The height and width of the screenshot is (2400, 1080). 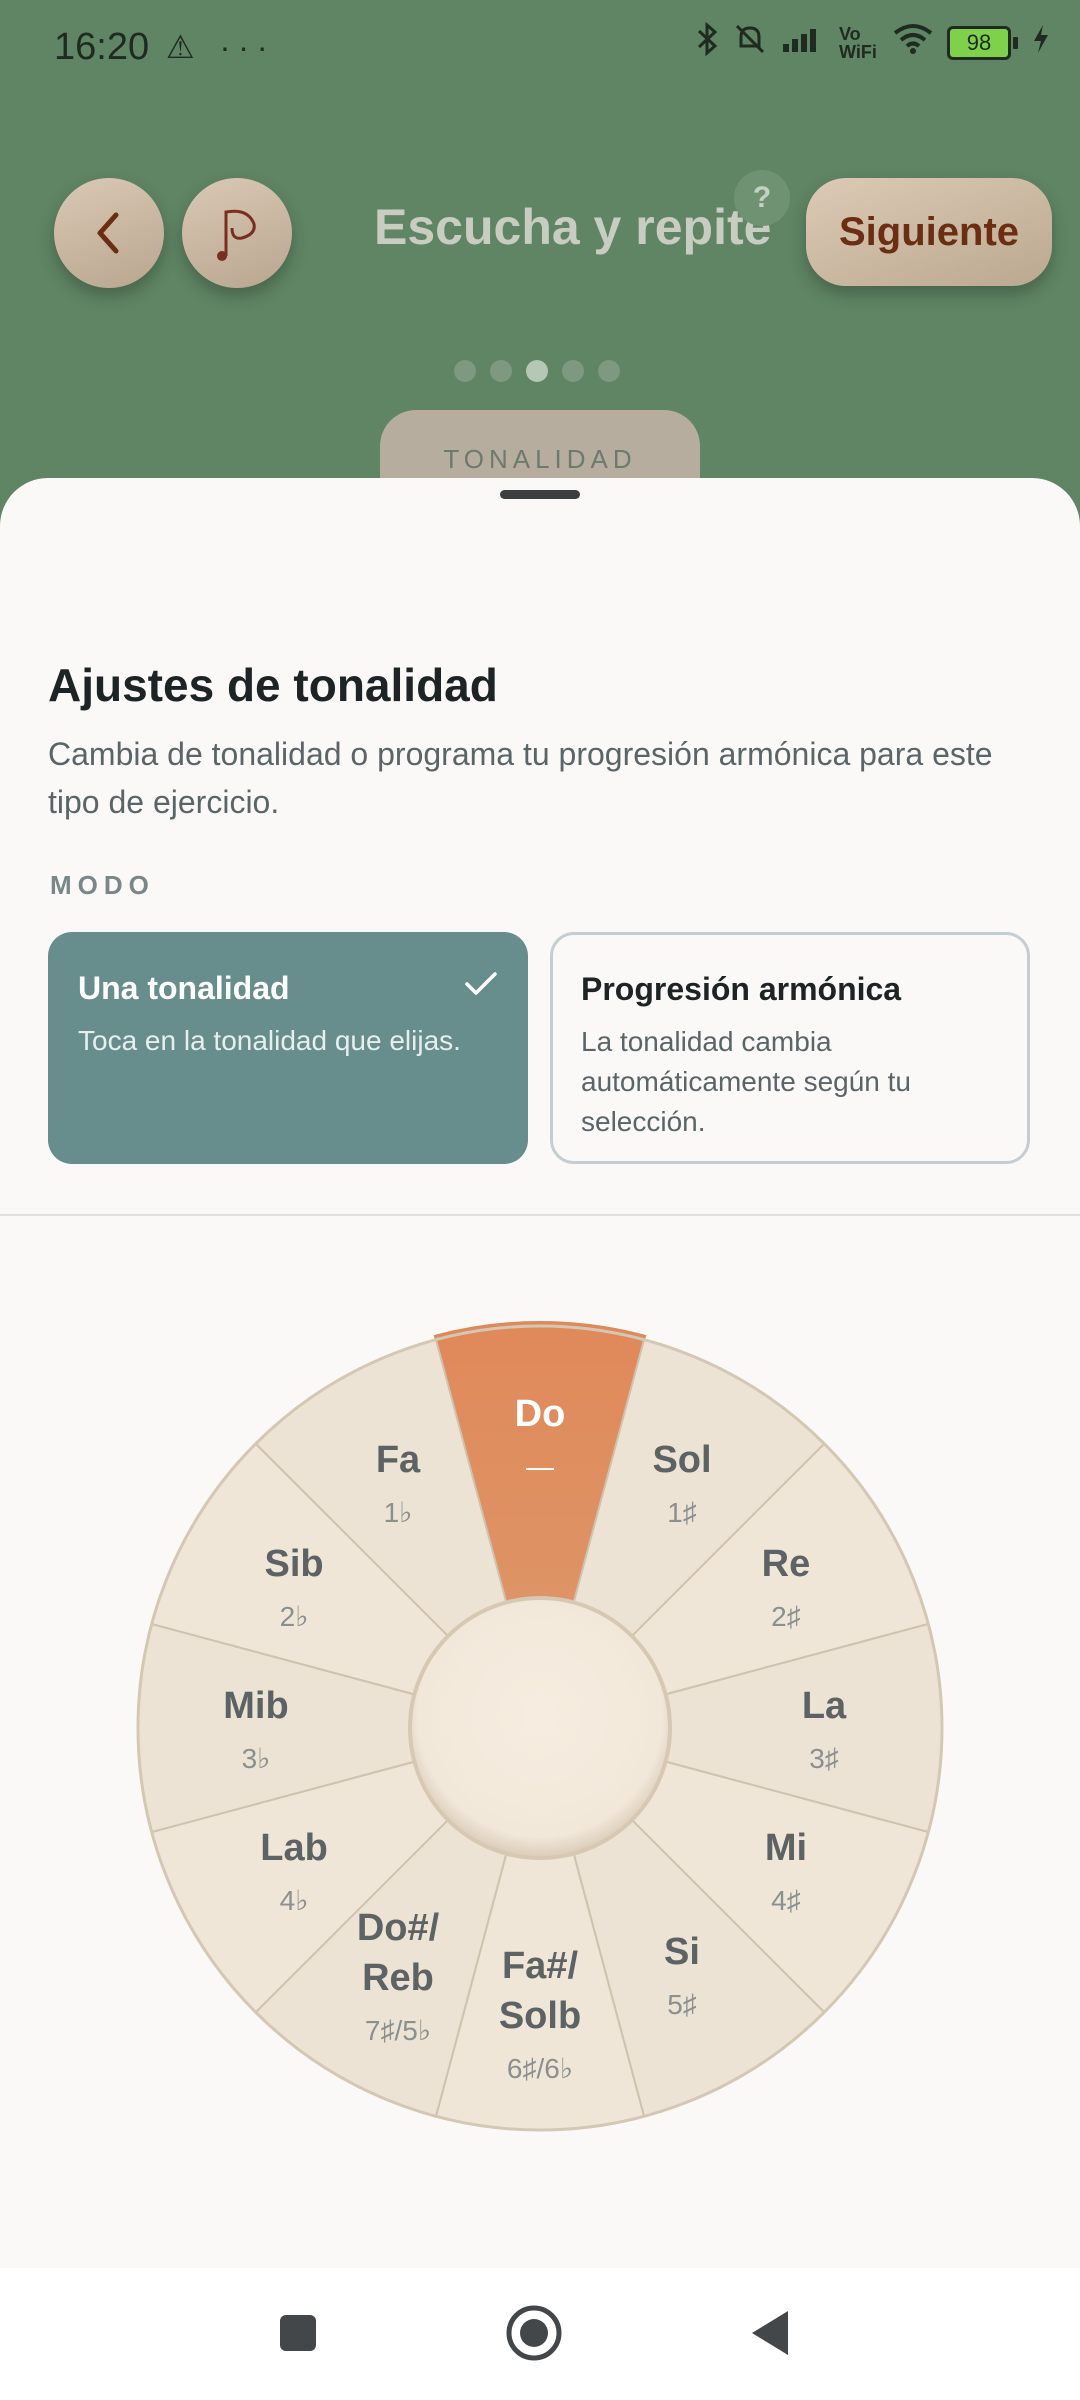 What do you see at coordinates (293, 1564) in the screenshot?
I see `key-label: Sib` at bounding box center [293, 1564].